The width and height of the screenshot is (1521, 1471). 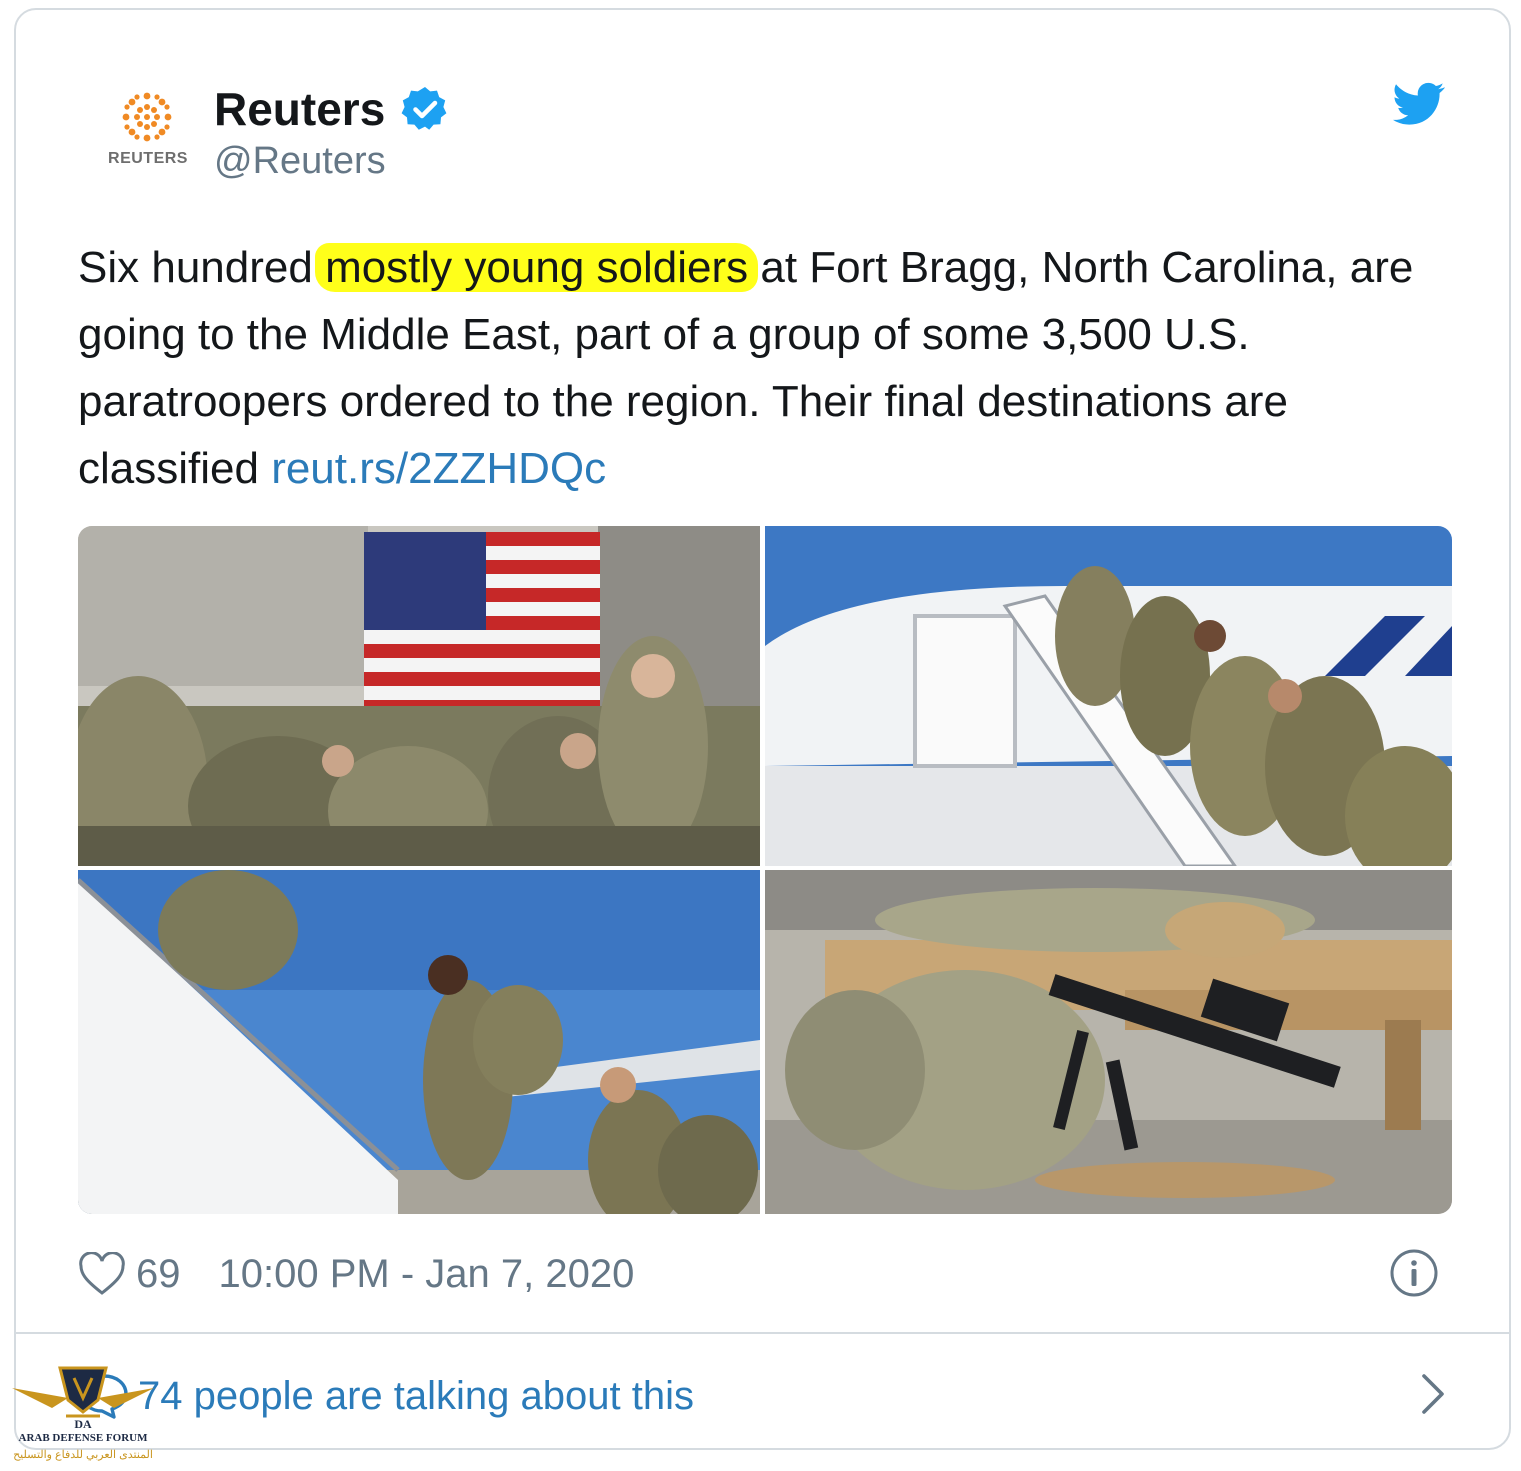 I want to click on twitter-bird-icon, so click(x=1419, y=104).